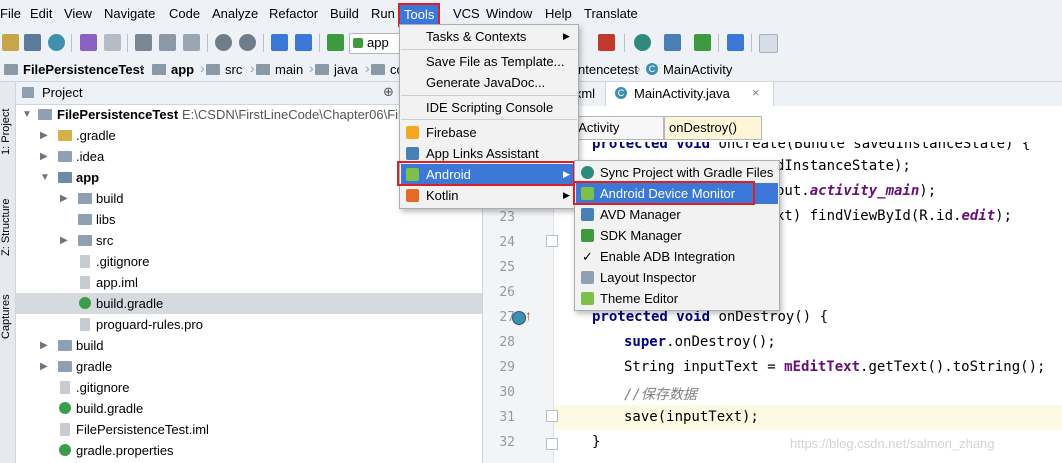 Image resolution: width=1062 pixels, height=463 pixels. What do you see at coordinates (249, 219) in the screenshot?
I see `tree-row: libs` at bounding box center [249, 219].